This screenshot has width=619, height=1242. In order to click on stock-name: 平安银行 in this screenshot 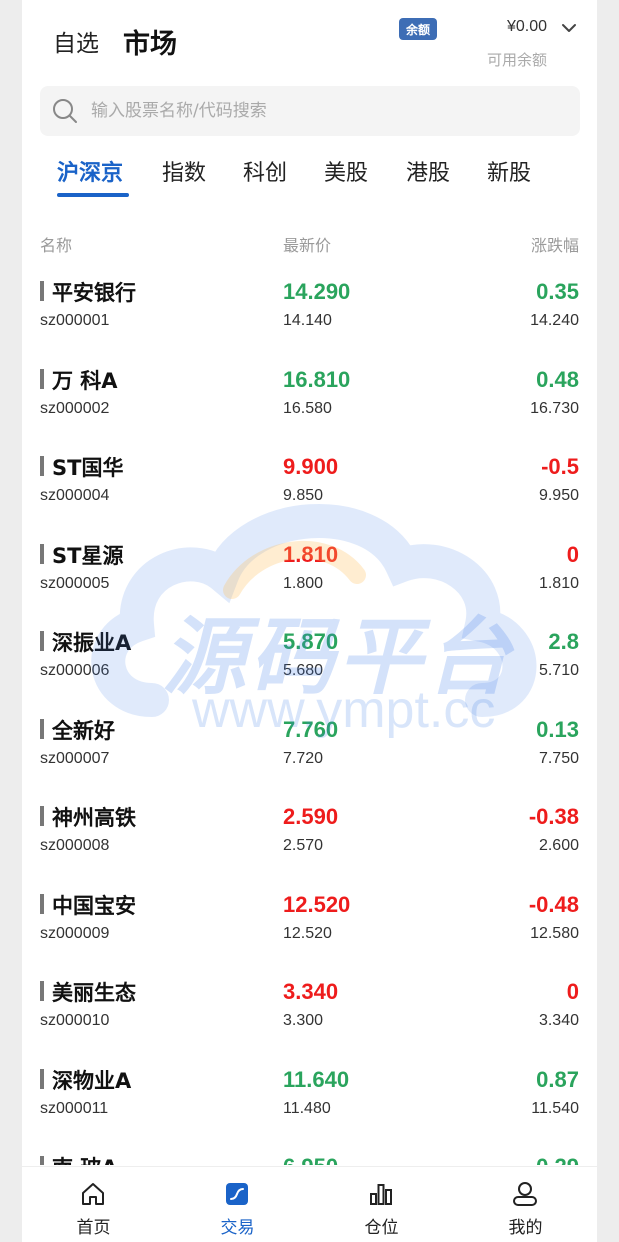, I will do `click(94, 293)`.